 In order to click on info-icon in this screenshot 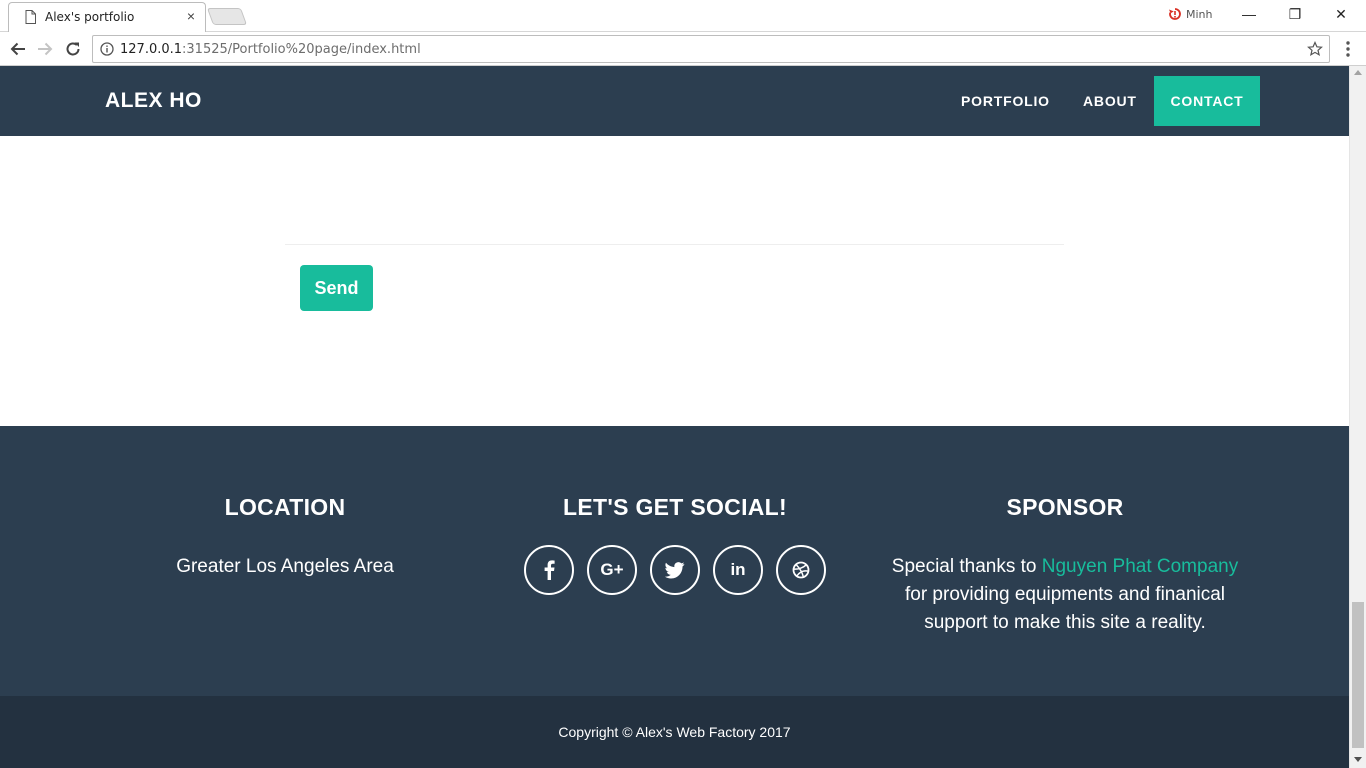, I will do `click(107, 49)`.